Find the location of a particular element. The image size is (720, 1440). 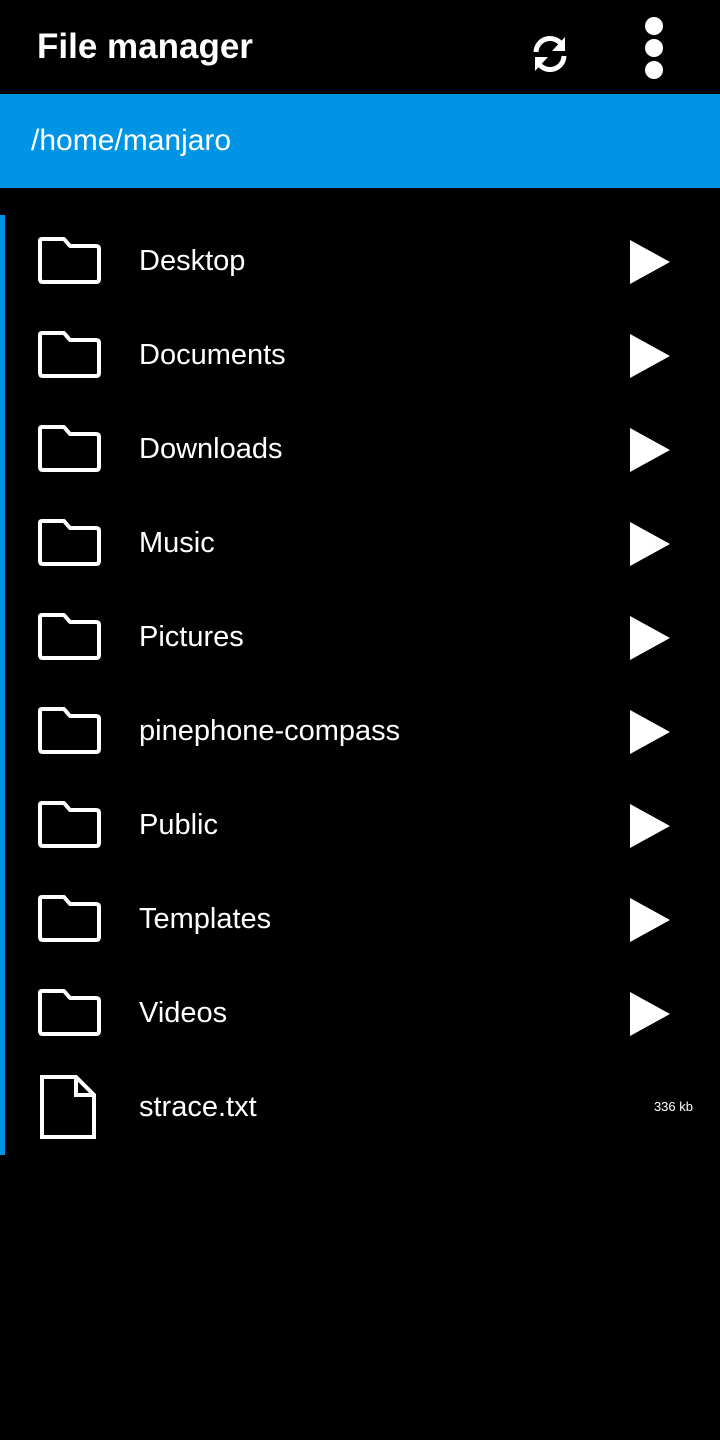

file-size: 336 kb is located at coordinates (673, 1106).